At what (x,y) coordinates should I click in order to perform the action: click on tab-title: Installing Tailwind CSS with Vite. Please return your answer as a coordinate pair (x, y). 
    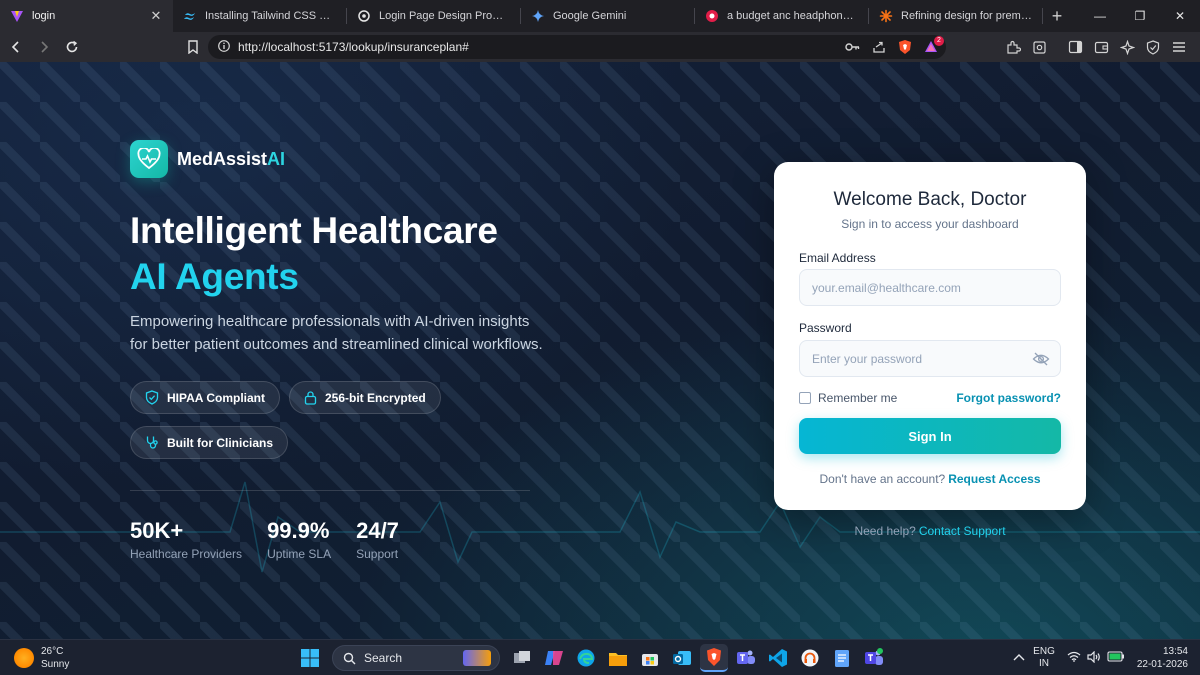
    Looking at the image, I should click on (270, 16).